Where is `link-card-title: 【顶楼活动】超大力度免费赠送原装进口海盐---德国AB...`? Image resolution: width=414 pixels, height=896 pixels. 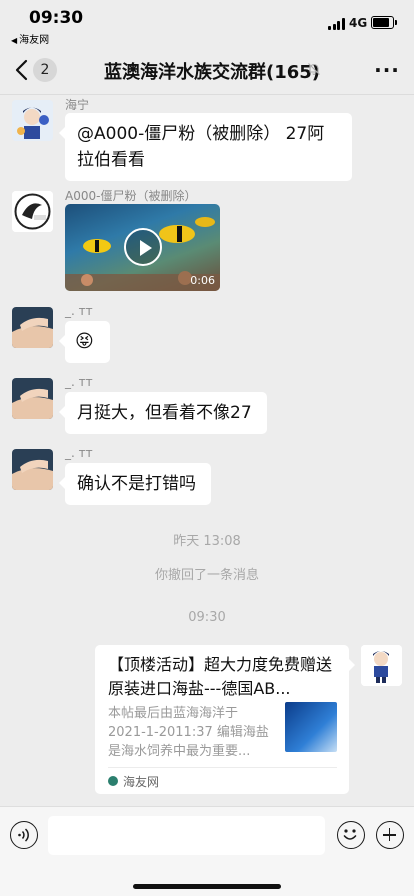
link-card-title: 【顶楼活动】超大力度免费赠送原装进口海盐---德国AB... is located at coordinates (220, 676).